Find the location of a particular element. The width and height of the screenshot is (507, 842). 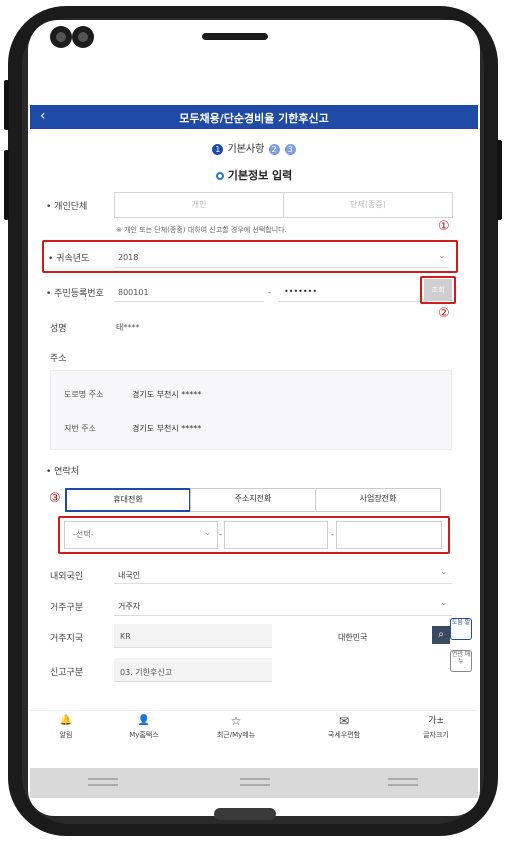

bottom-navigation: 🔔 알림 👤 My홈택스 ☆ 최근/My메뉴 ✉ 국세우편함 가± 글자크기 is located at coordinates (254, 730).